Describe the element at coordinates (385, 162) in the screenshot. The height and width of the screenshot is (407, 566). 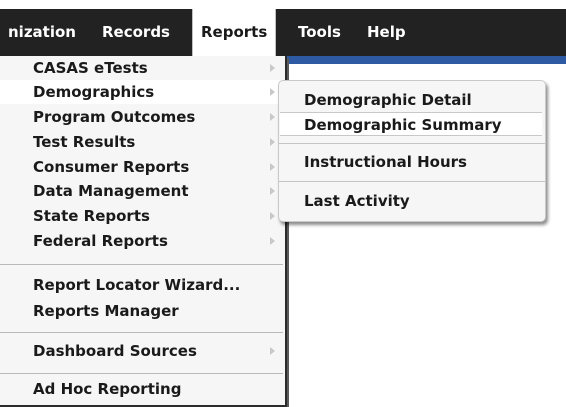
I see `submenu-item-label: Instructional Hours` at that location.